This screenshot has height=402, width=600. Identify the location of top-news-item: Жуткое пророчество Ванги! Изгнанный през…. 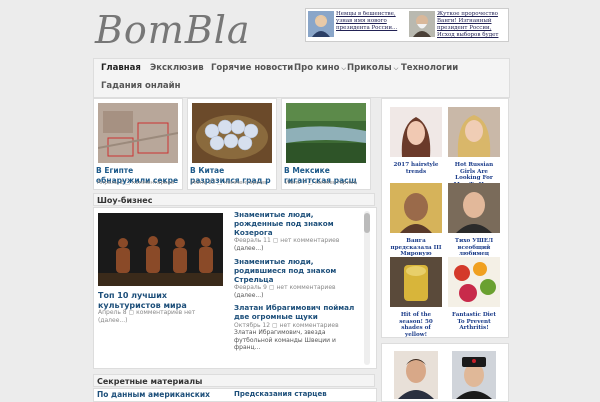
(458, 25).